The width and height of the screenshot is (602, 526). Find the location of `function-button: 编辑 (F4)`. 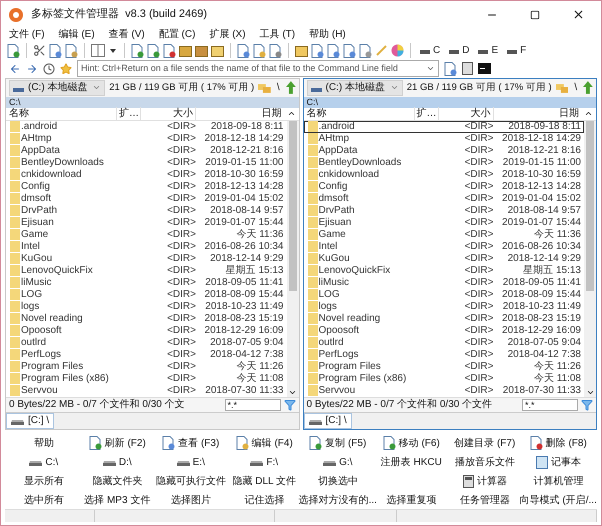

function-button: 编辑 (F4) is located at coordinates (264, 443).